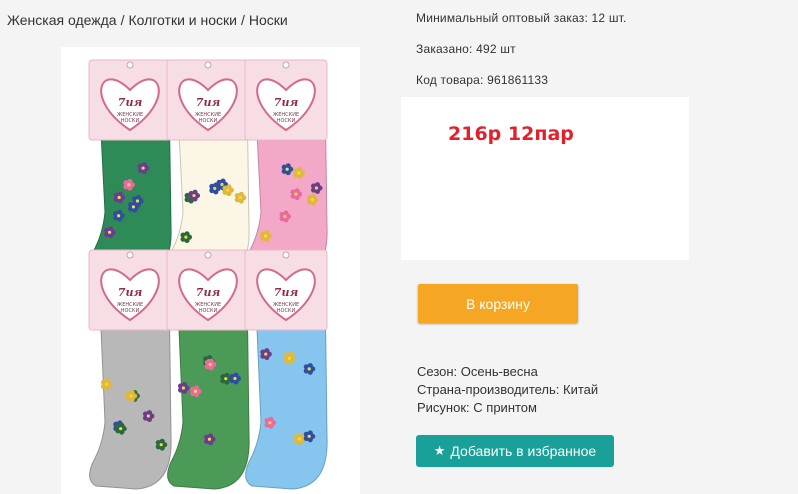 The height and width of the screenshot is (494, 798). I want to click on breadcrumb-item-womens-clothing: Женская одежда, so click(62, 20).